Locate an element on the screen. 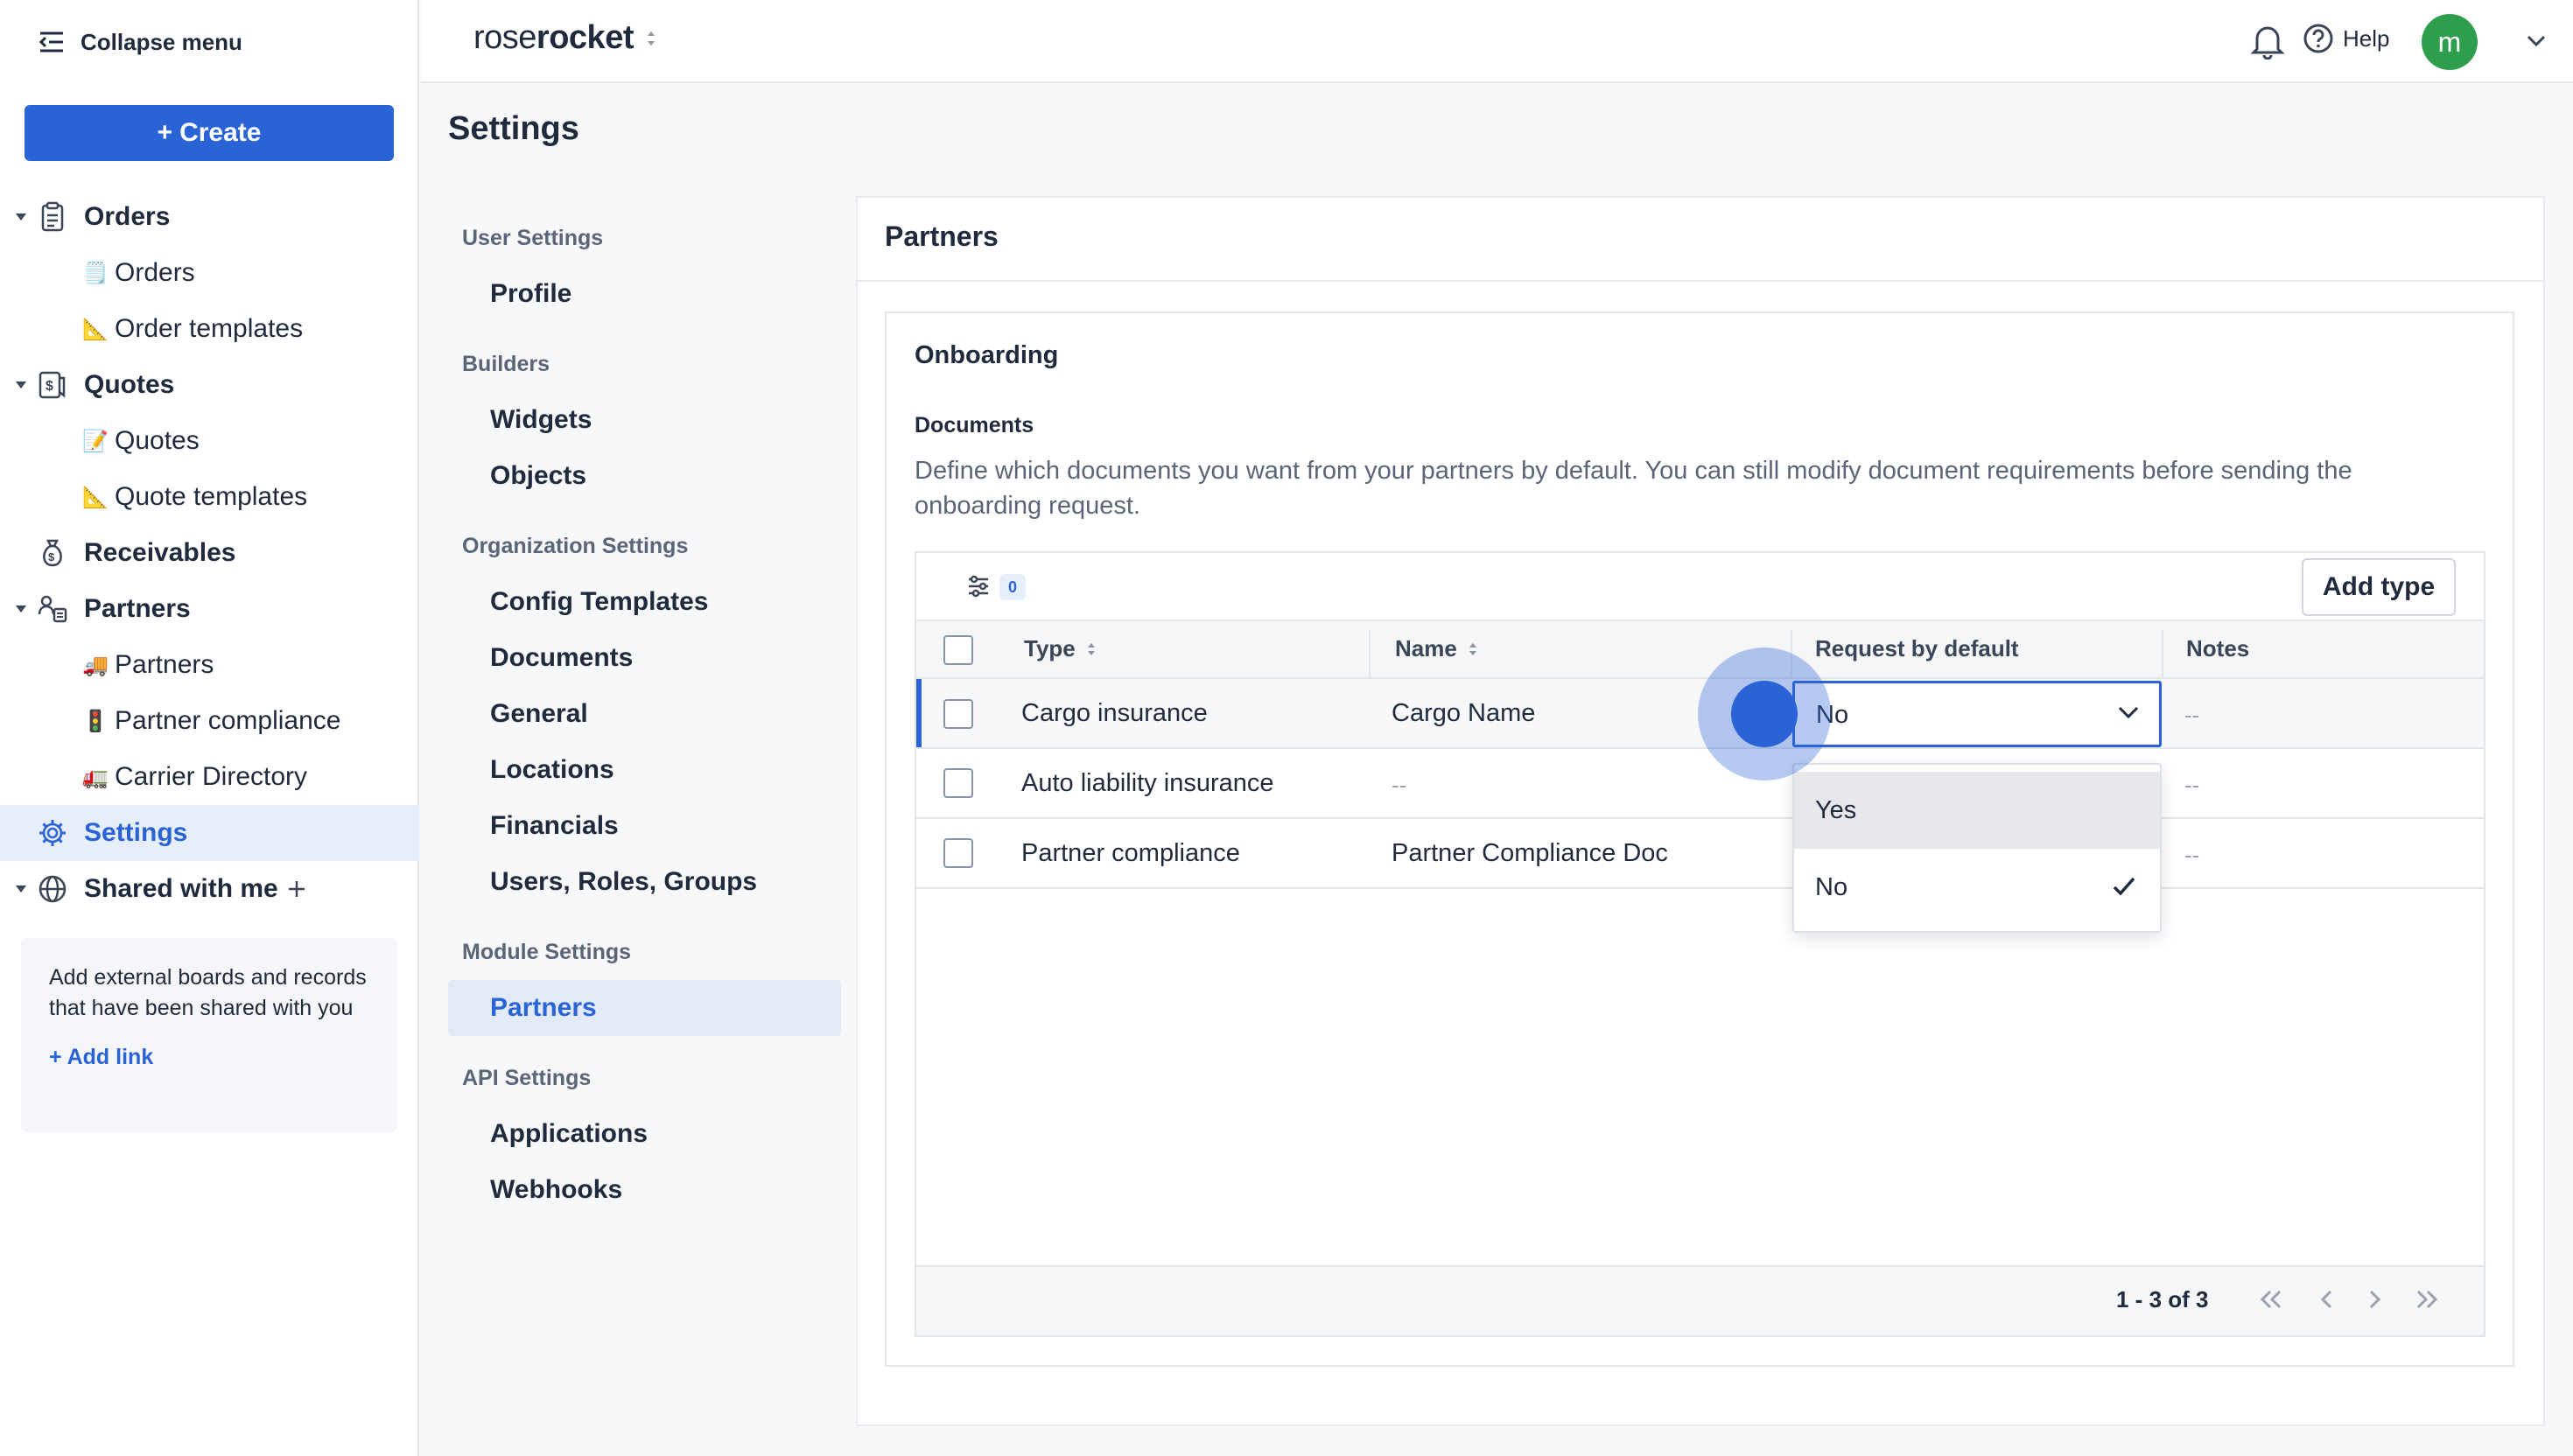 This screenshot has width=2573, height=1456. cell-type: Cargo insurance is located at coordinates (1114, 713).